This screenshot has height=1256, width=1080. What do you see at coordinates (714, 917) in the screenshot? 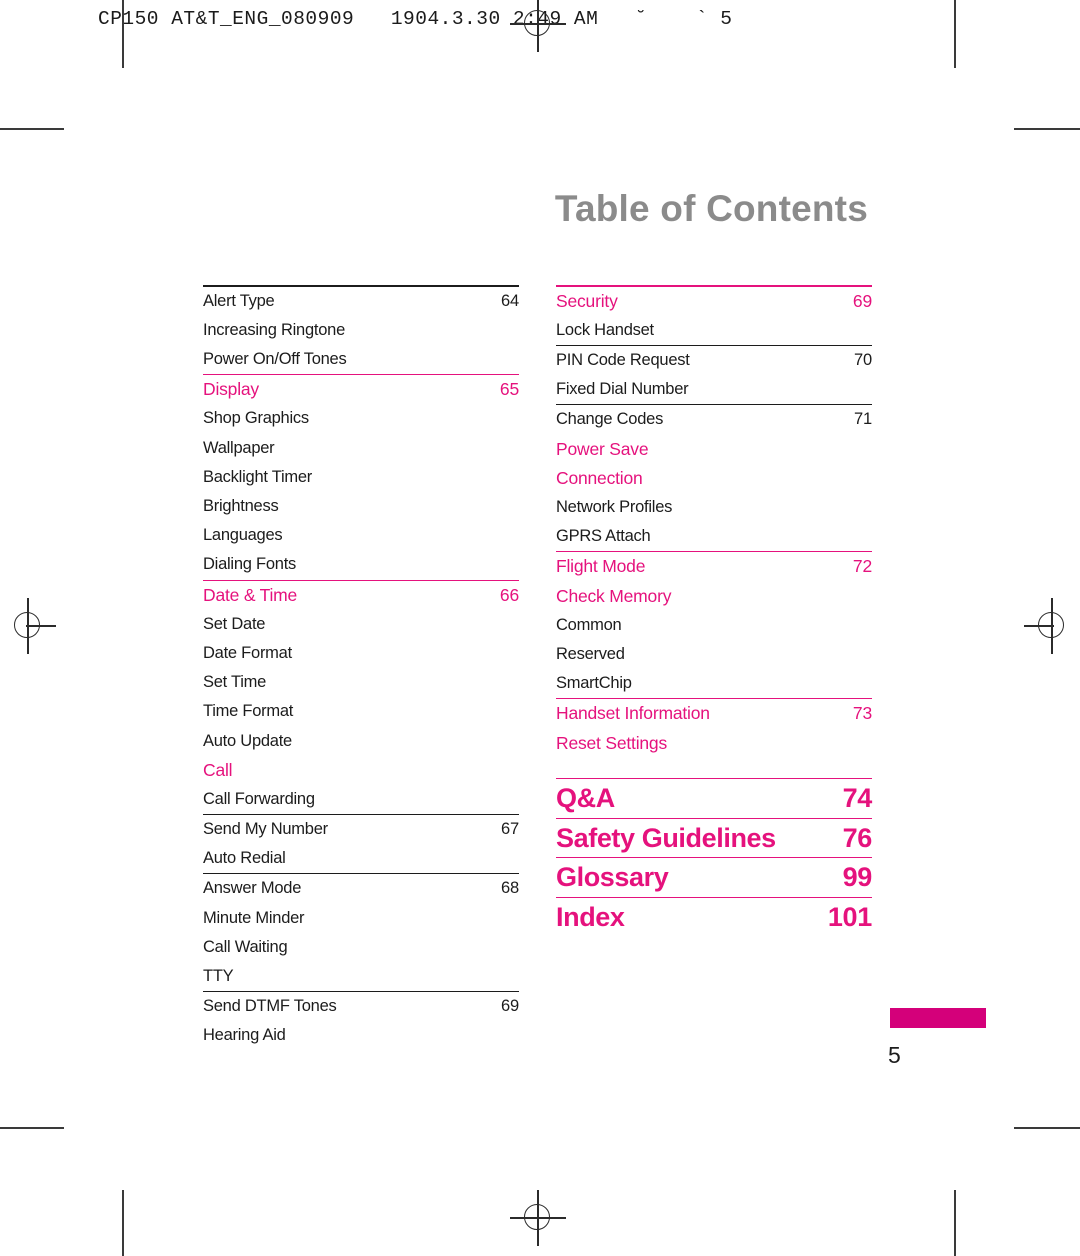
I see `toc-major-entry: Index 101` at bounding box center [714, 917].